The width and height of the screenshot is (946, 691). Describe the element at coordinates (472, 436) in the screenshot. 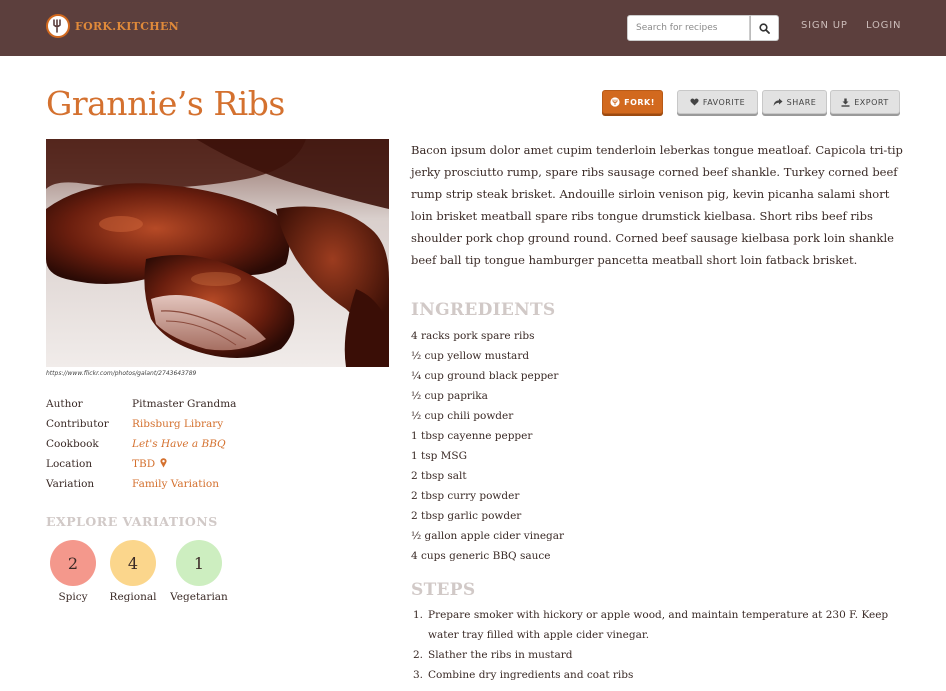

I see `ingredient-item: 1 tbsp cayenne pepper` at that location.